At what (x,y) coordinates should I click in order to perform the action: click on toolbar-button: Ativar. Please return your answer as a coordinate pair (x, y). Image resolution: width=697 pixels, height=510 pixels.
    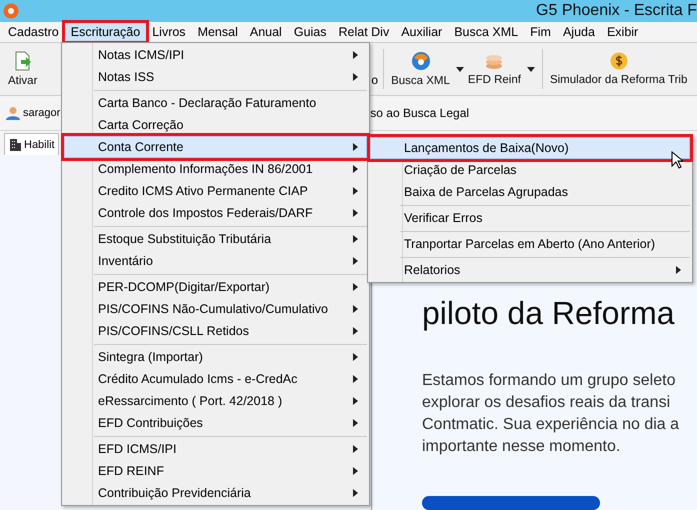
    Looking at the image, I should click on (23, 69).